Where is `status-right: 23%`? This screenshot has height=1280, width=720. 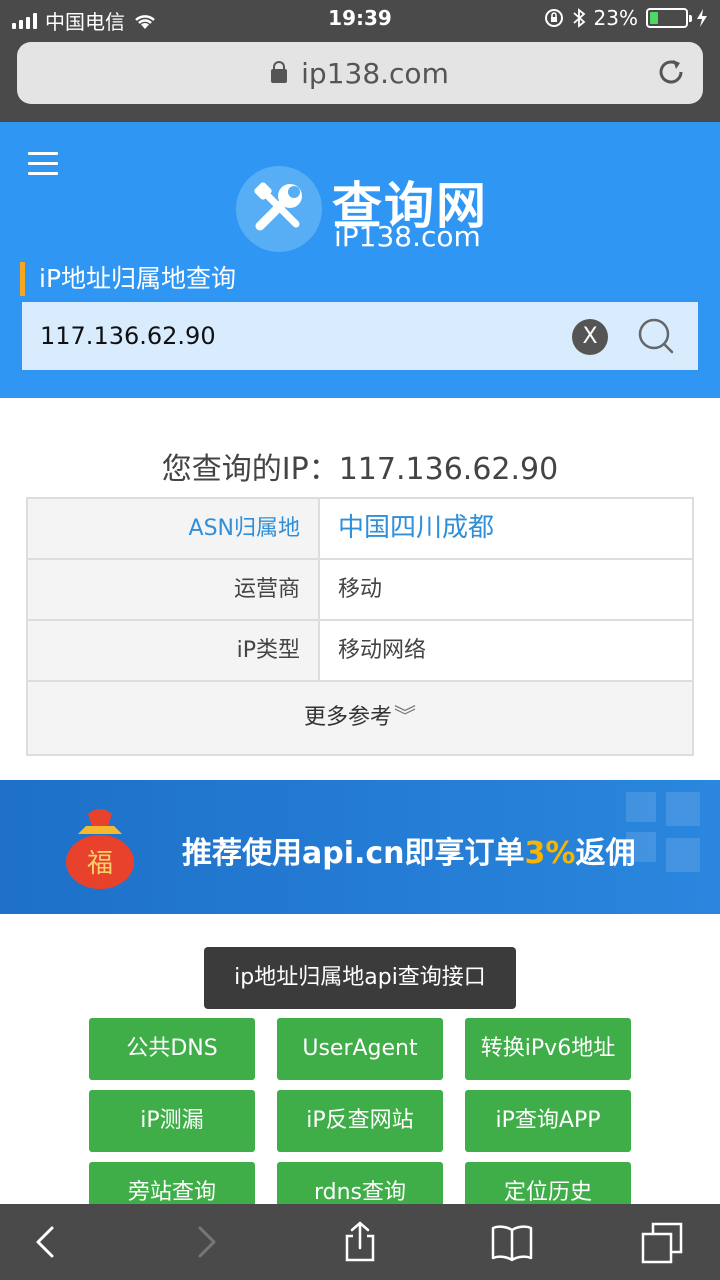
status-right: 23% is located at coordinates (626, 18).